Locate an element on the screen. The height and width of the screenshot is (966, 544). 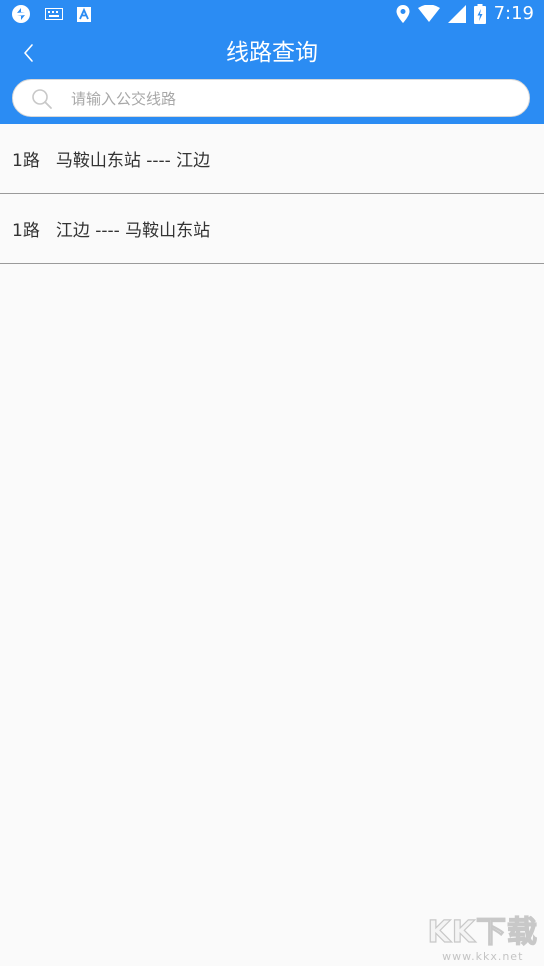
route-list-item: 1路 马鞍山东站 ---- 江边 is located at coordinates (272, 159).